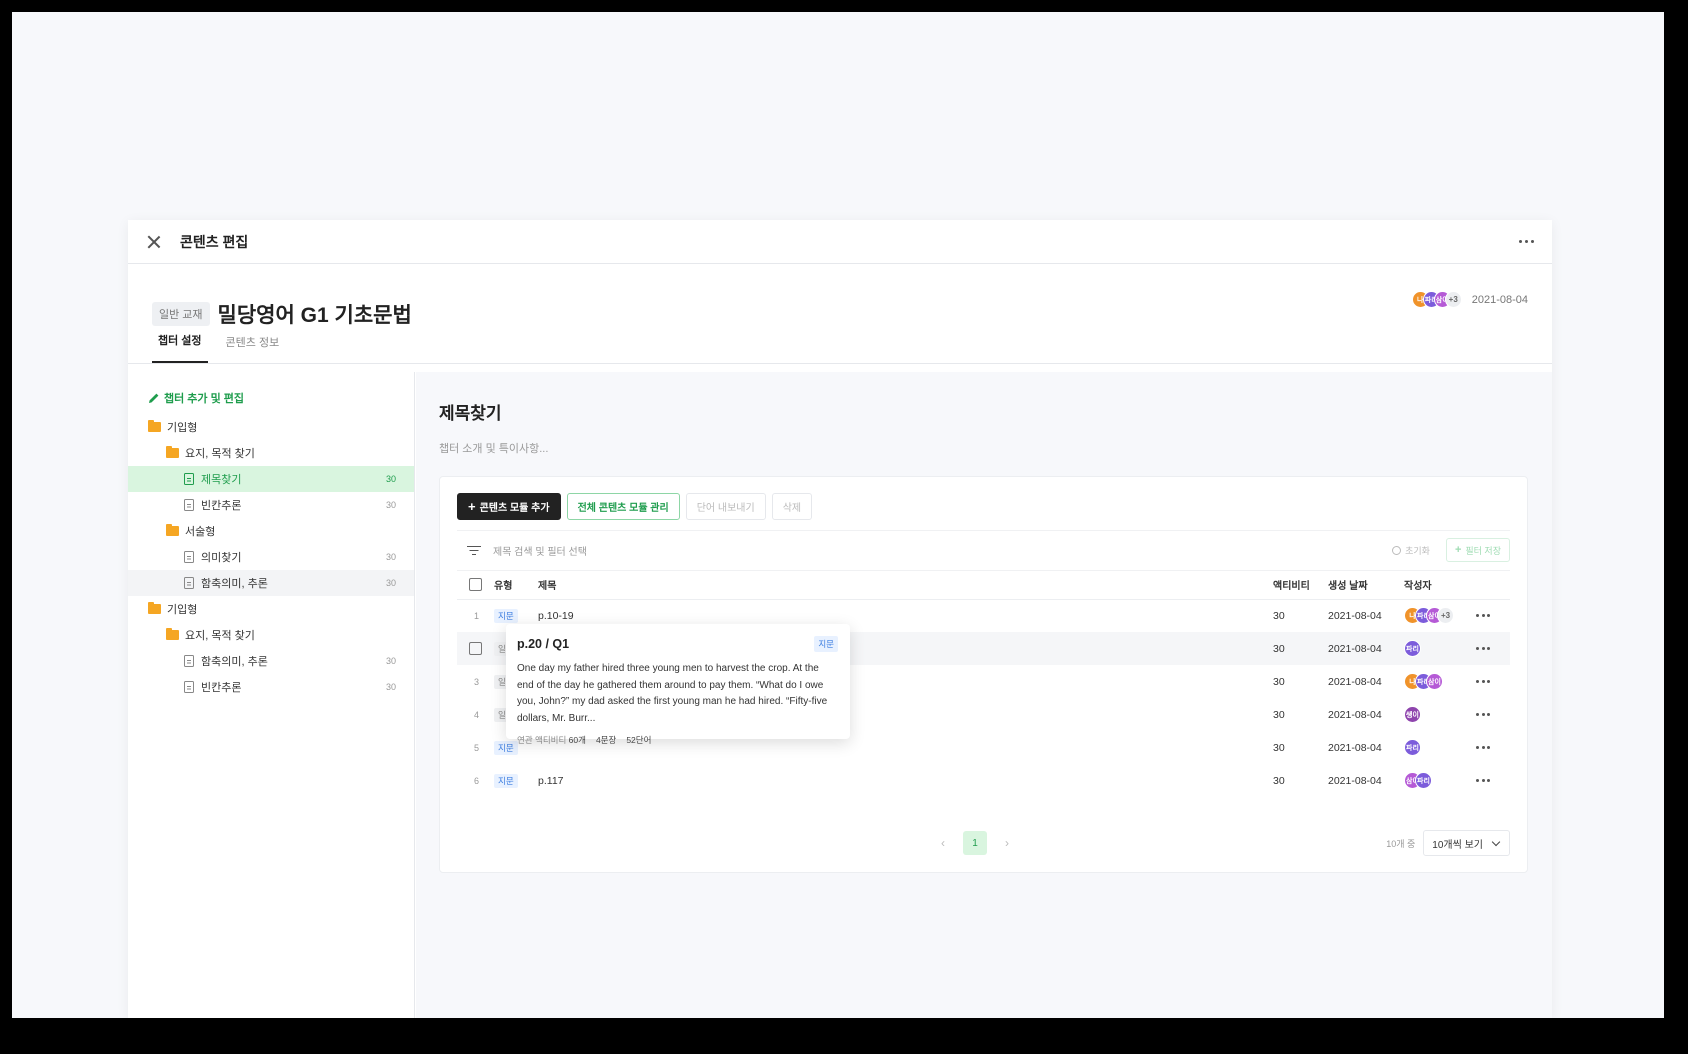  I want to click on book-type-badge: 일반 교재, so click(181, 314).